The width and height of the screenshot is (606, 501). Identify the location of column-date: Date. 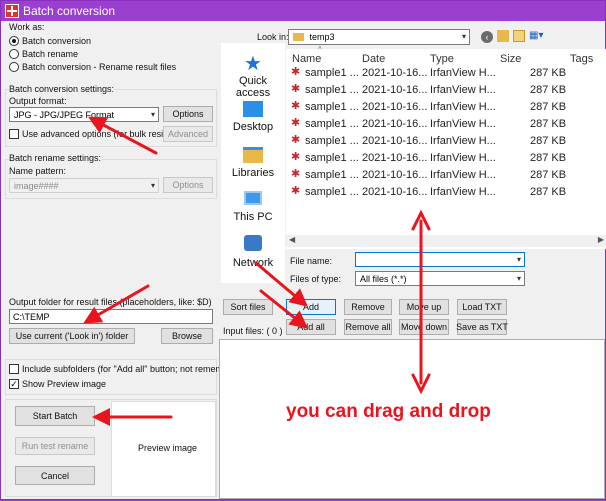
(373, 59).